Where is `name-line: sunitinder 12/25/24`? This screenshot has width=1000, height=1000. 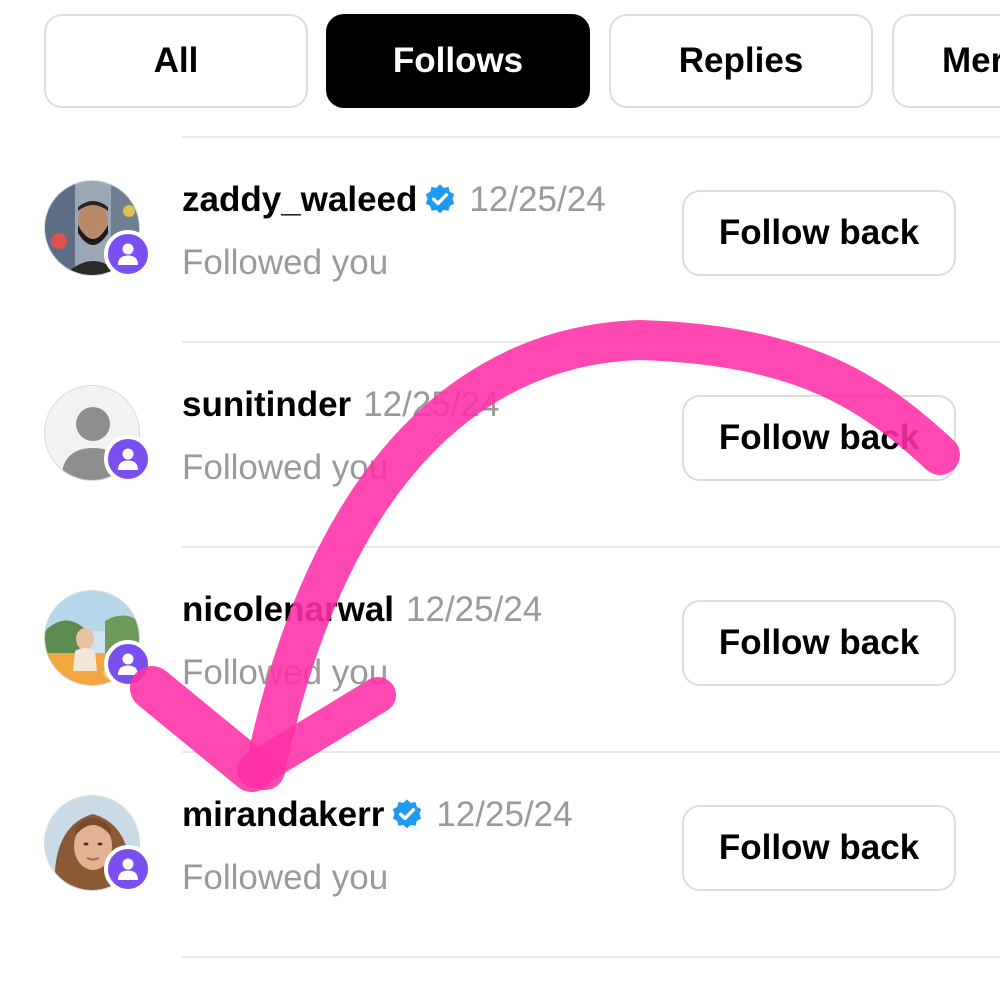
name-line: sunitinder 12/25/24 is located at coordinates (340, 405).